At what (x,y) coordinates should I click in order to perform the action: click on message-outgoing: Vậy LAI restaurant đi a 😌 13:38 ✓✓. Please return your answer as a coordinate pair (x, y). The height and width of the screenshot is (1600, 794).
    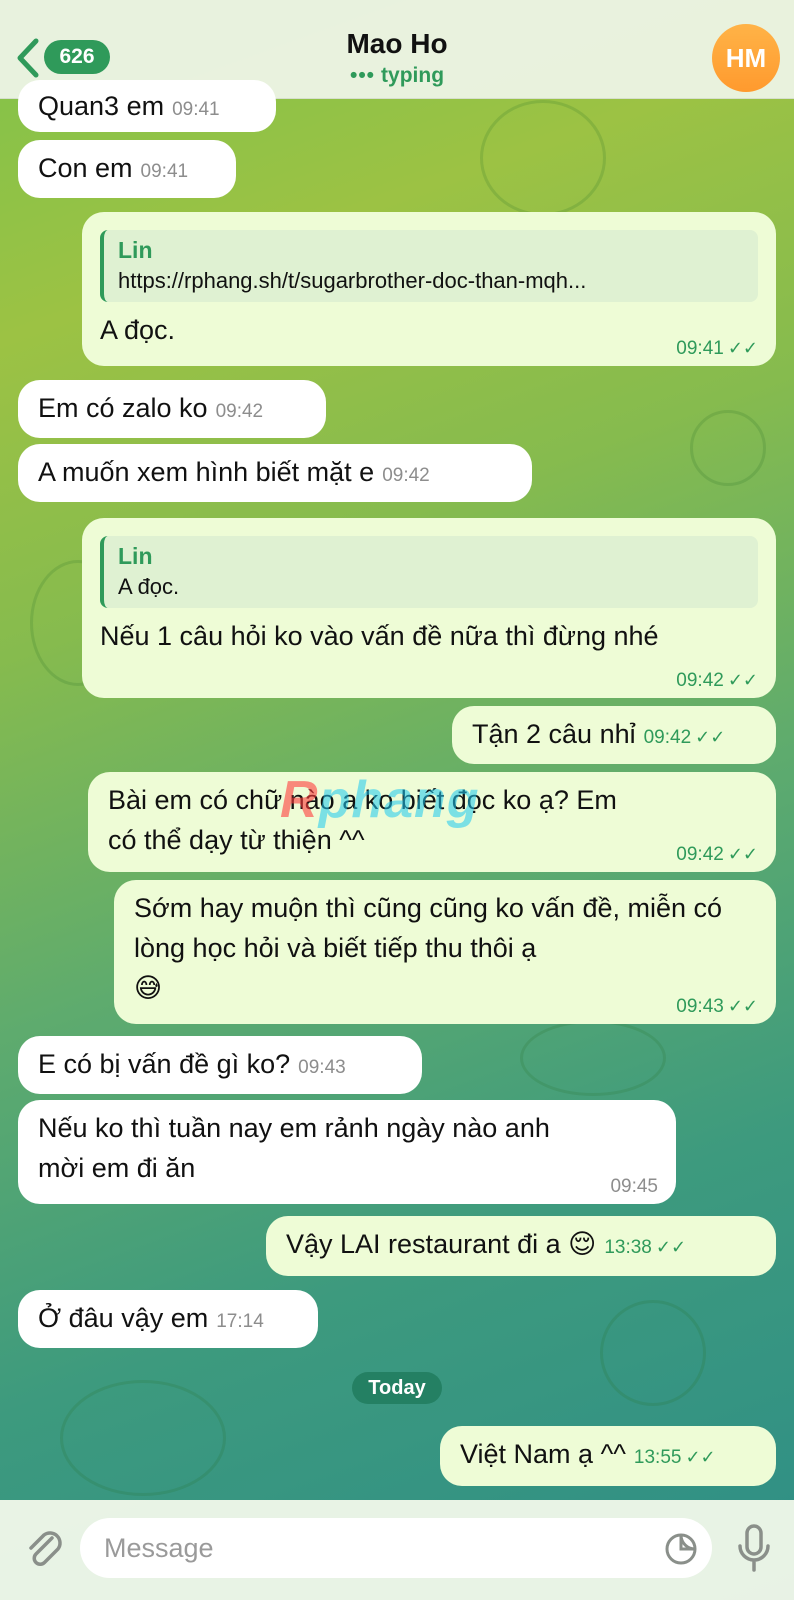
    Looking at the image, I should click on (521, 1246).